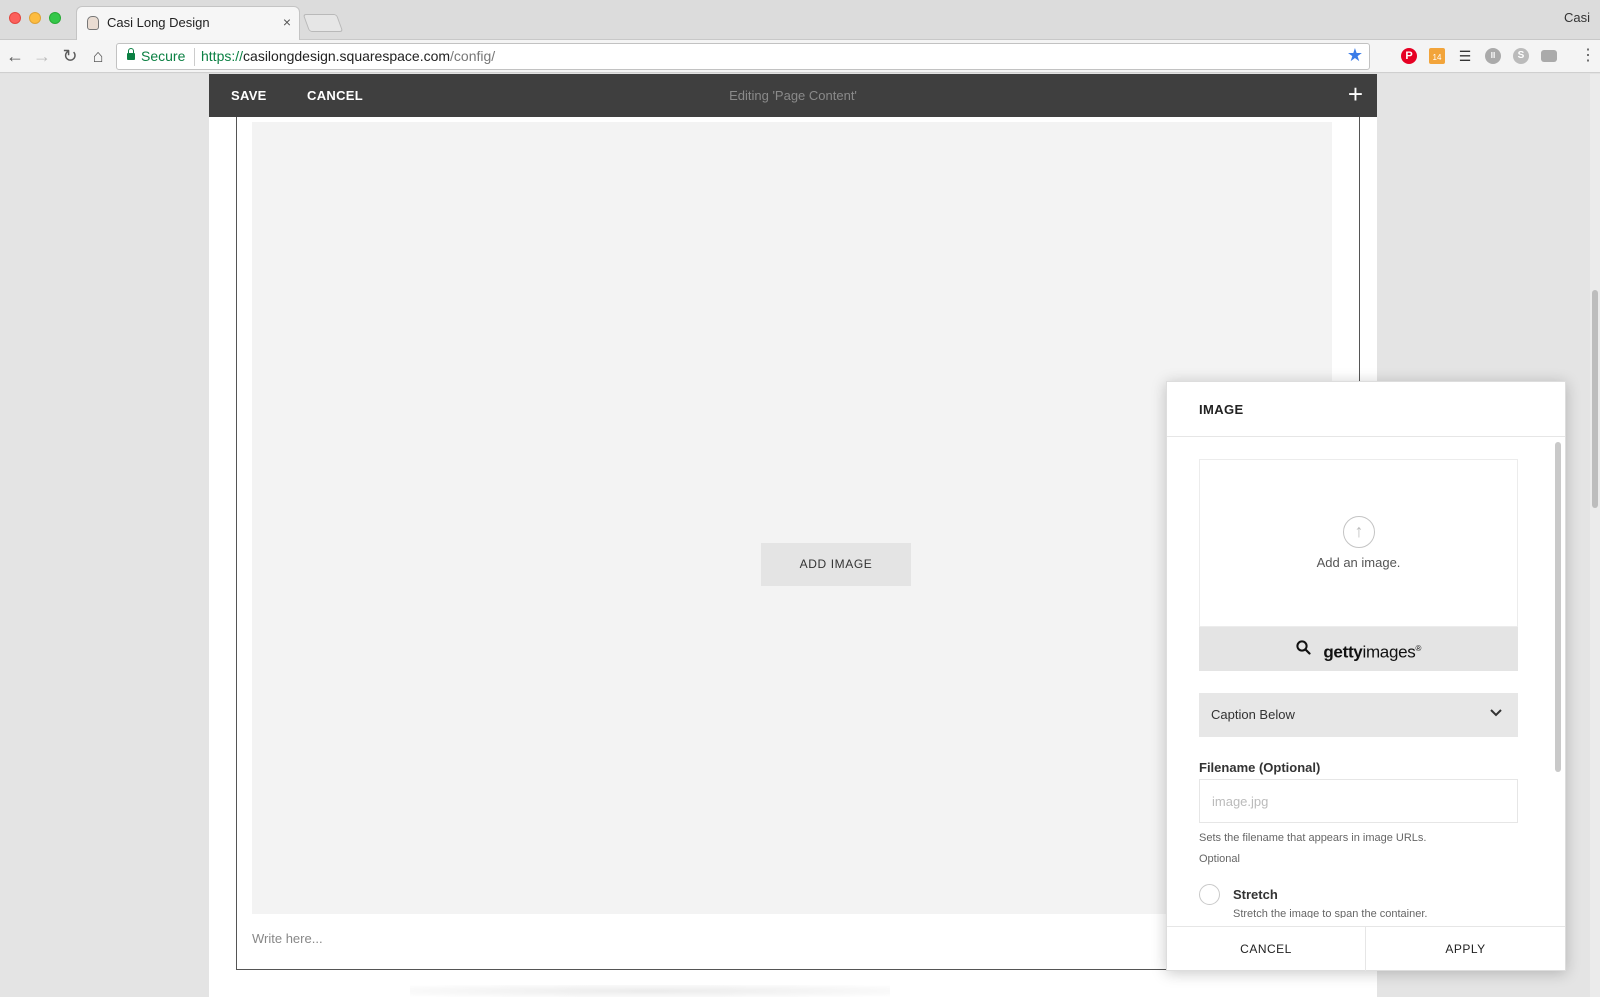  I want to click on site-favicon-icon, so click(93, 23).